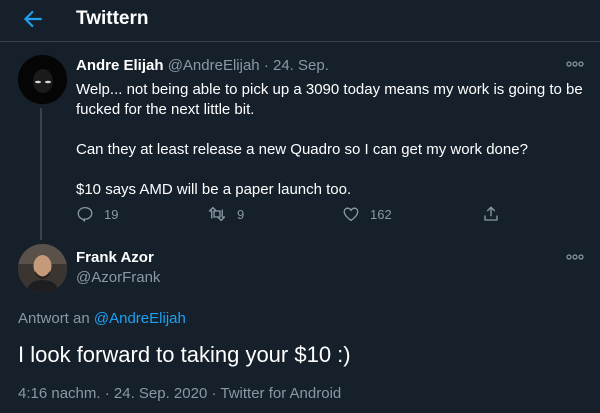  I want to click on arrow-left-icon, so click(33, 19).